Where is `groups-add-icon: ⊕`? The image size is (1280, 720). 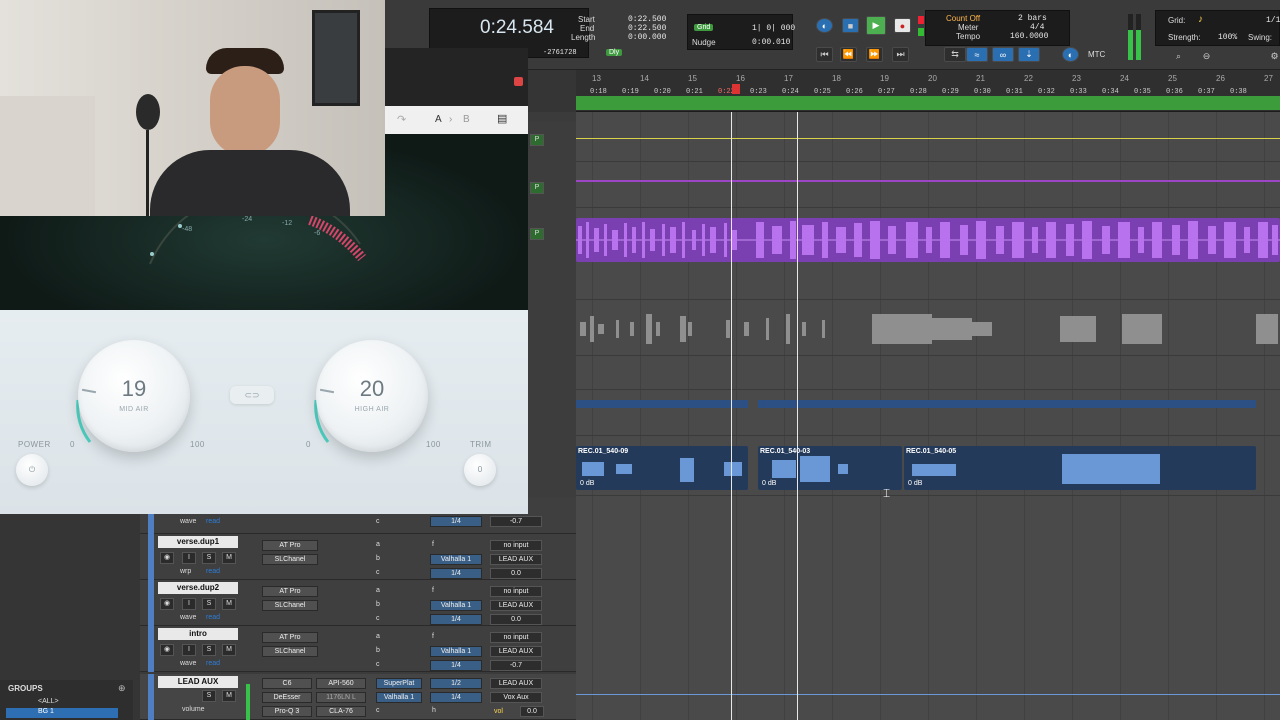 groups-add-icon: ⊕ is located at coordinates (122, 688).